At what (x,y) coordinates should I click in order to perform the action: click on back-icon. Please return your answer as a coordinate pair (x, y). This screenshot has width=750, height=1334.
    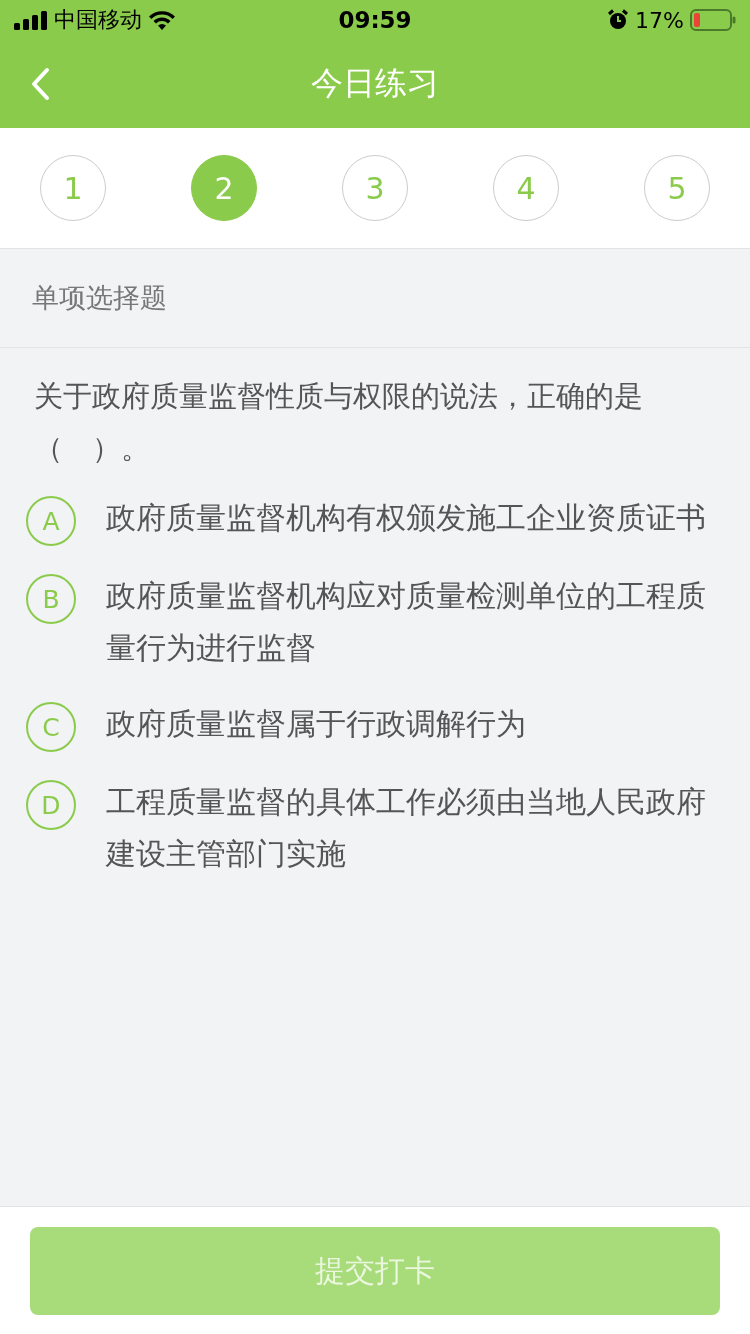
    Looking at the image, I should click on (40, 84).